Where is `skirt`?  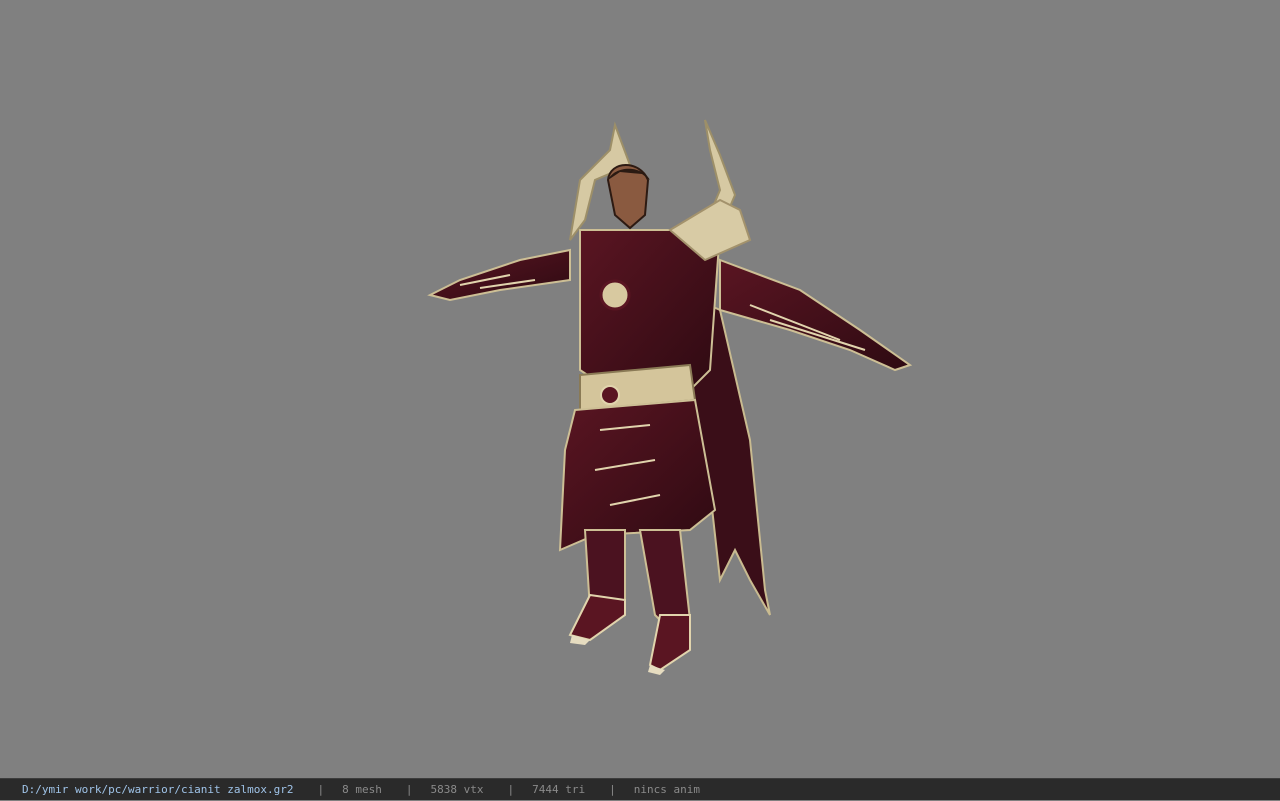 skirt is located at coordinates (637, 475).